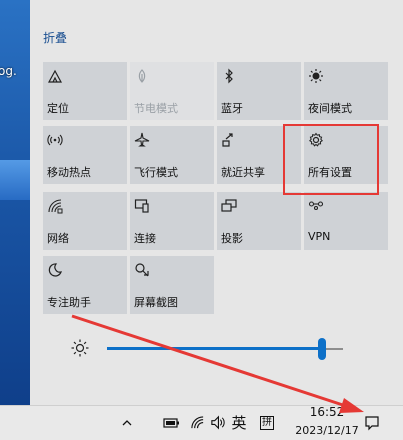 This screenshot has height=440, width=403. What do you see at coordinates (144, 207) in the screenshot?
I see `connect-icon` at bounding box center [144, 207].